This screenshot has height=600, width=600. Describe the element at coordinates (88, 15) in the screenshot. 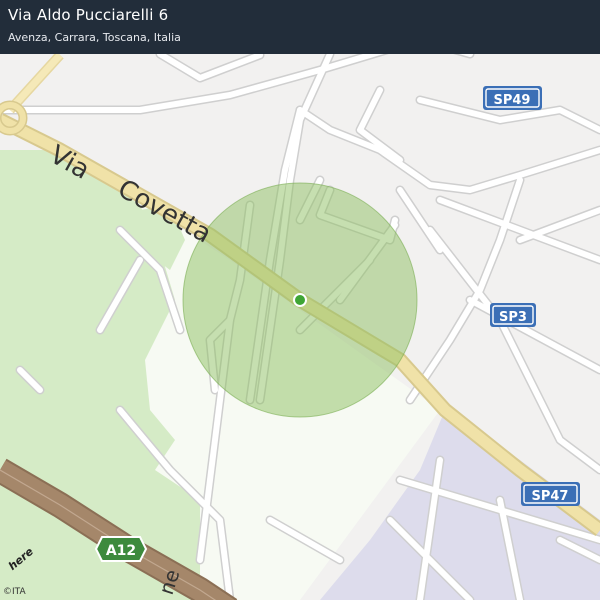

I see `address-title: Via Aldo Pucciarelli 6` at that location.